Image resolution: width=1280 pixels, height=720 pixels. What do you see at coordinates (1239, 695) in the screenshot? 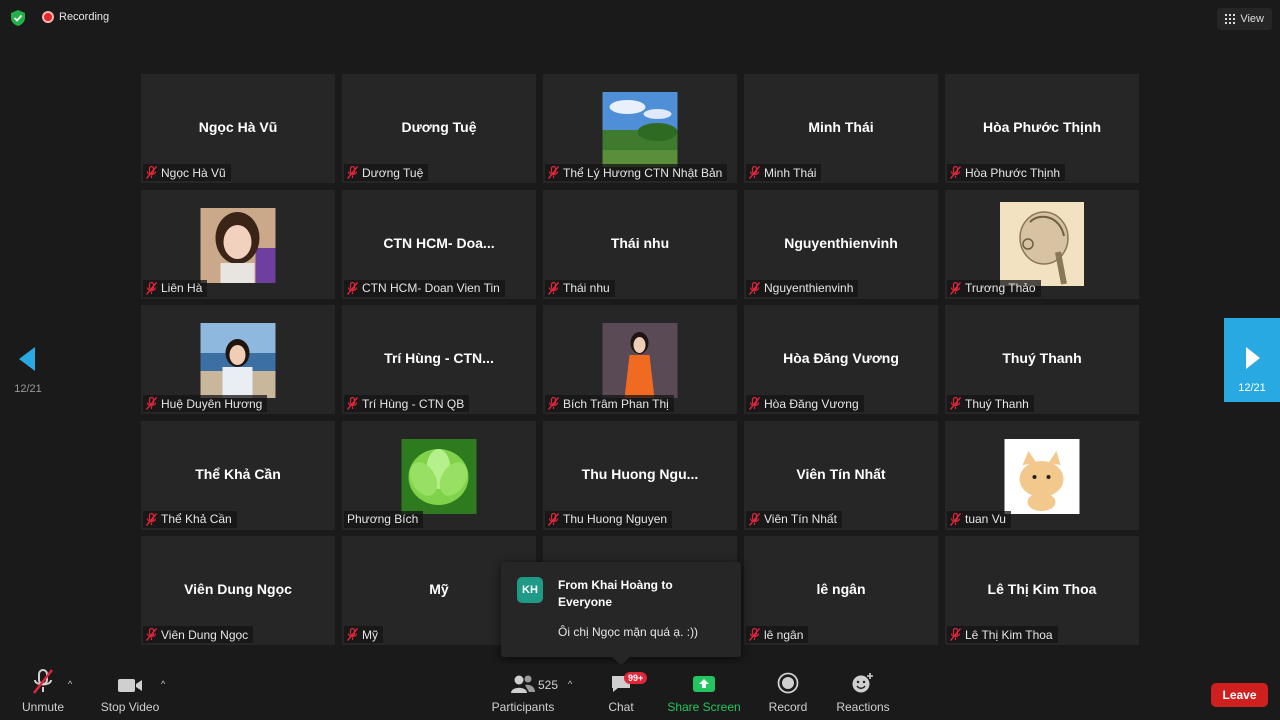
I see `leave-button: Leave` at bounding box center [1239, 695].